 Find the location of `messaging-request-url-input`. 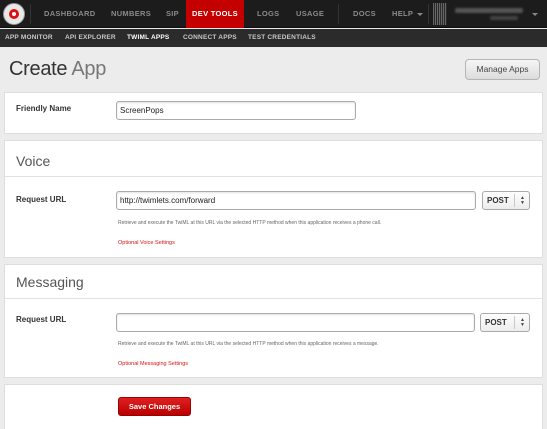

messaging-request-url-input is located at coordinates (295, 322).